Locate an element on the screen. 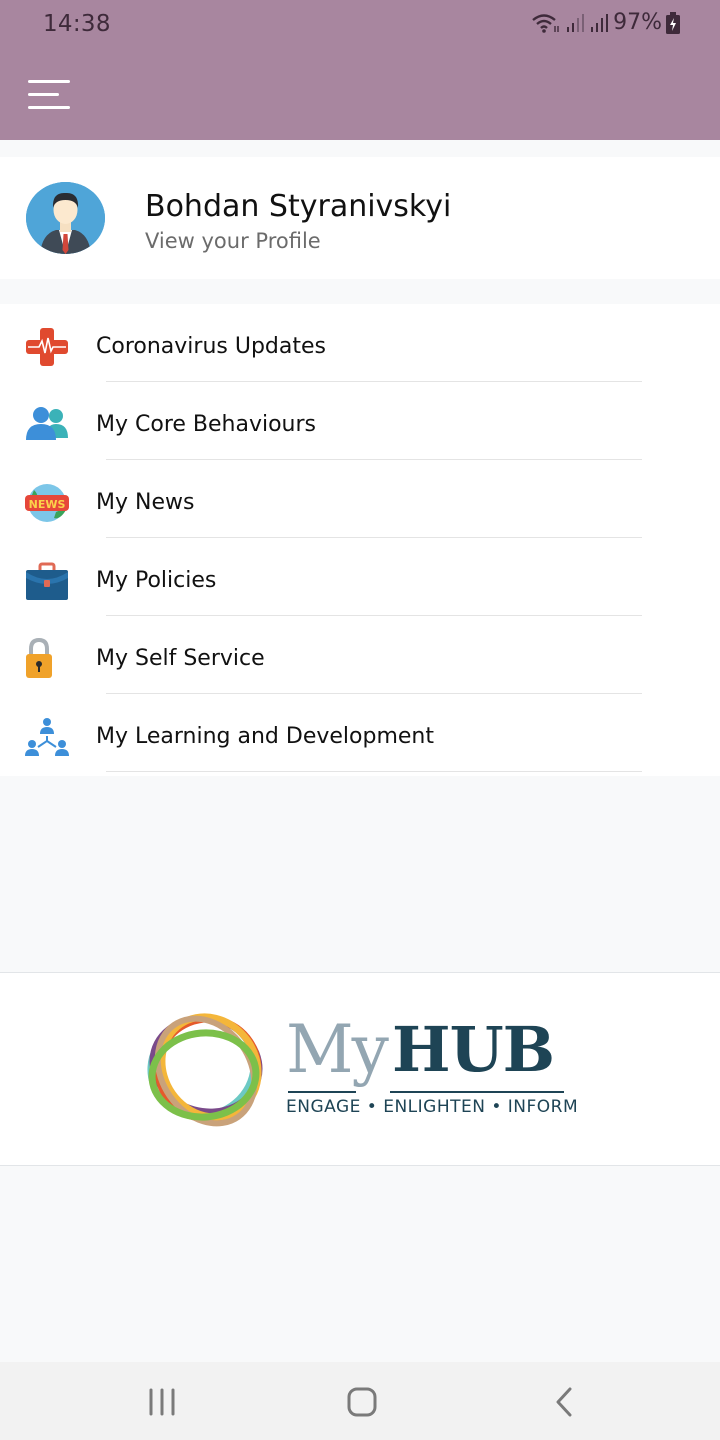 The image size is (720, 1440). medical-cross-icon is located at coordinates (47, 347).